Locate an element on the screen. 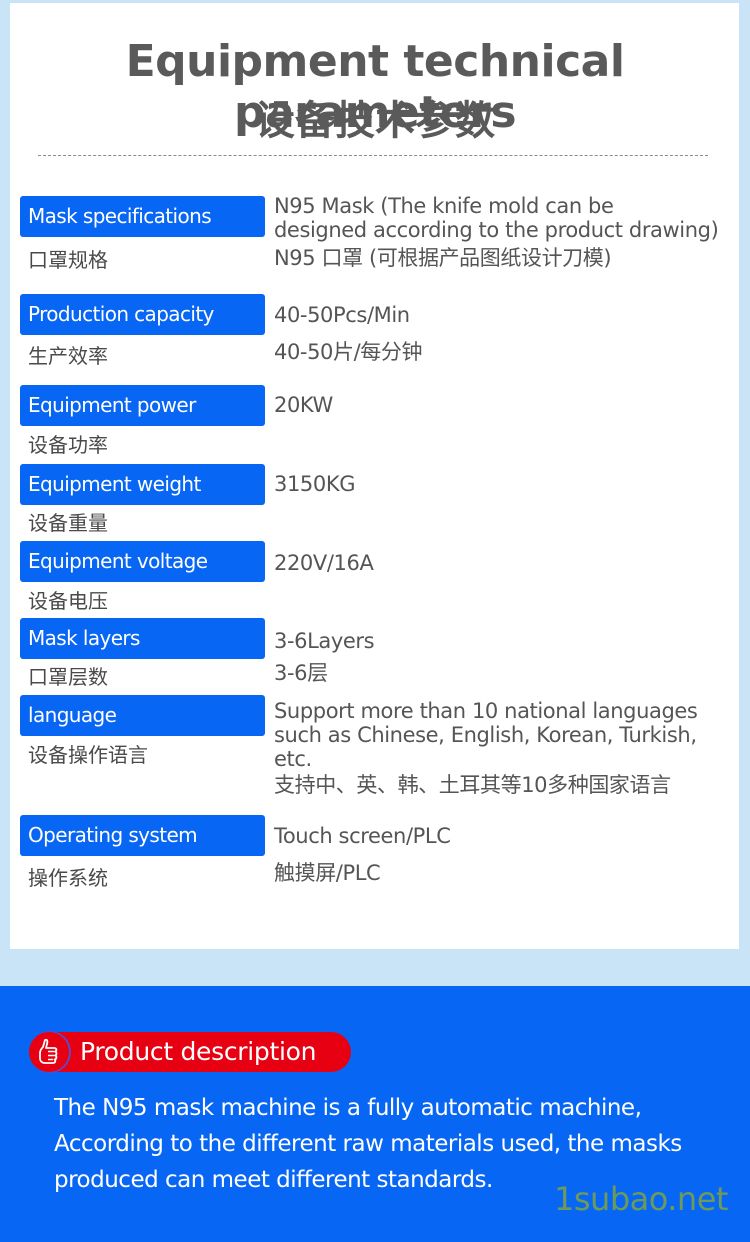  value-line: 220V/16A is located at coordinates (324, 563).